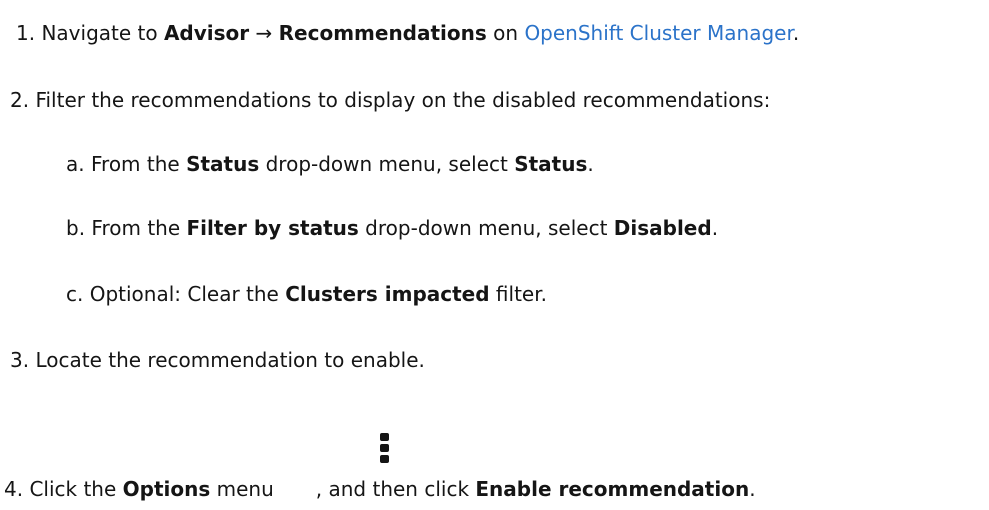 Image resolution: width=989 pixels, height=510 pixels. Describe the element at coordinates (264, 33) in the screenshot. I see `step-arrow: →` at that location.